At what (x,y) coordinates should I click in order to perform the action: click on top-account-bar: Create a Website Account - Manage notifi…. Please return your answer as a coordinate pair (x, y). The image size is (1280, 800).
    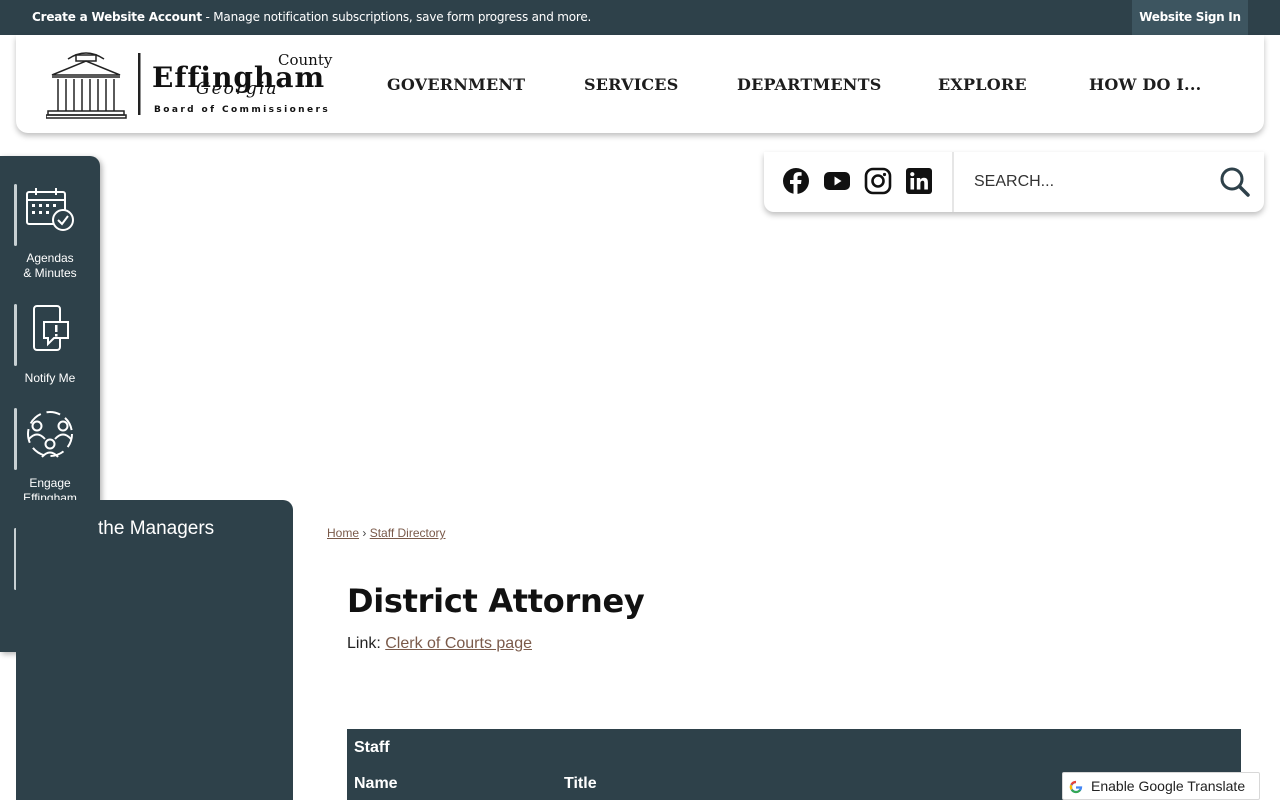
    Looking at the image, I should click on (640, 17).